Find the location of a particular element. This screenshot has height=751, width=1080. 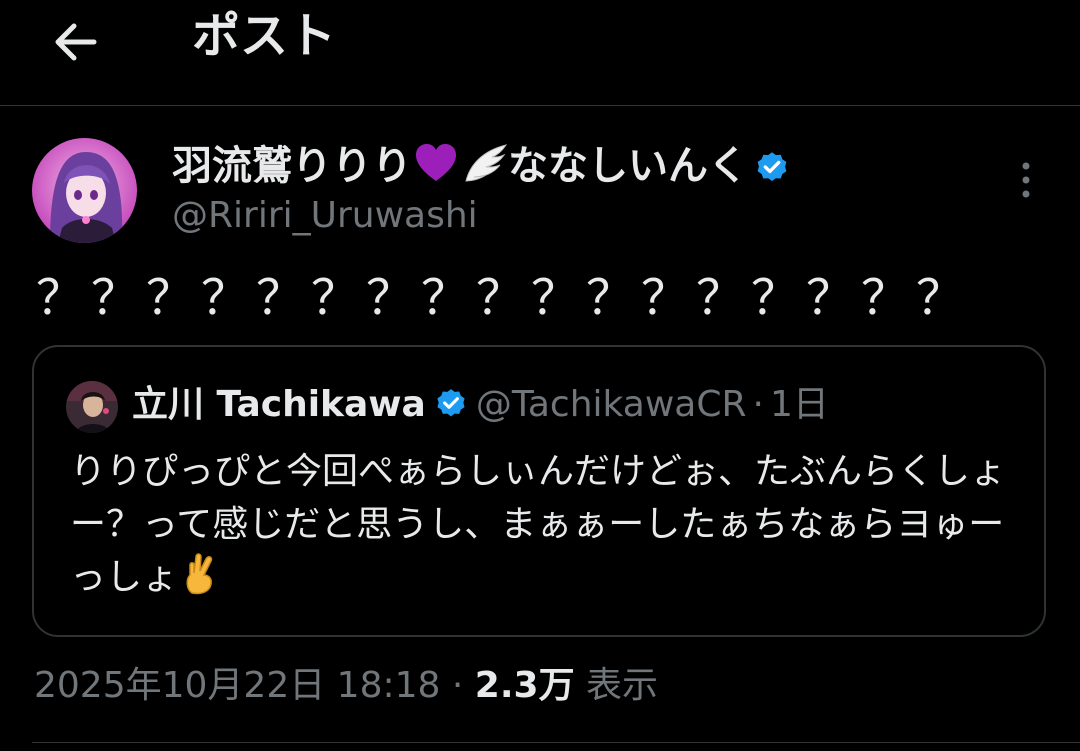

post-meta: 2025年10月22日 18:18 · 2.3万 表示 is located at coordinates (346, 686).